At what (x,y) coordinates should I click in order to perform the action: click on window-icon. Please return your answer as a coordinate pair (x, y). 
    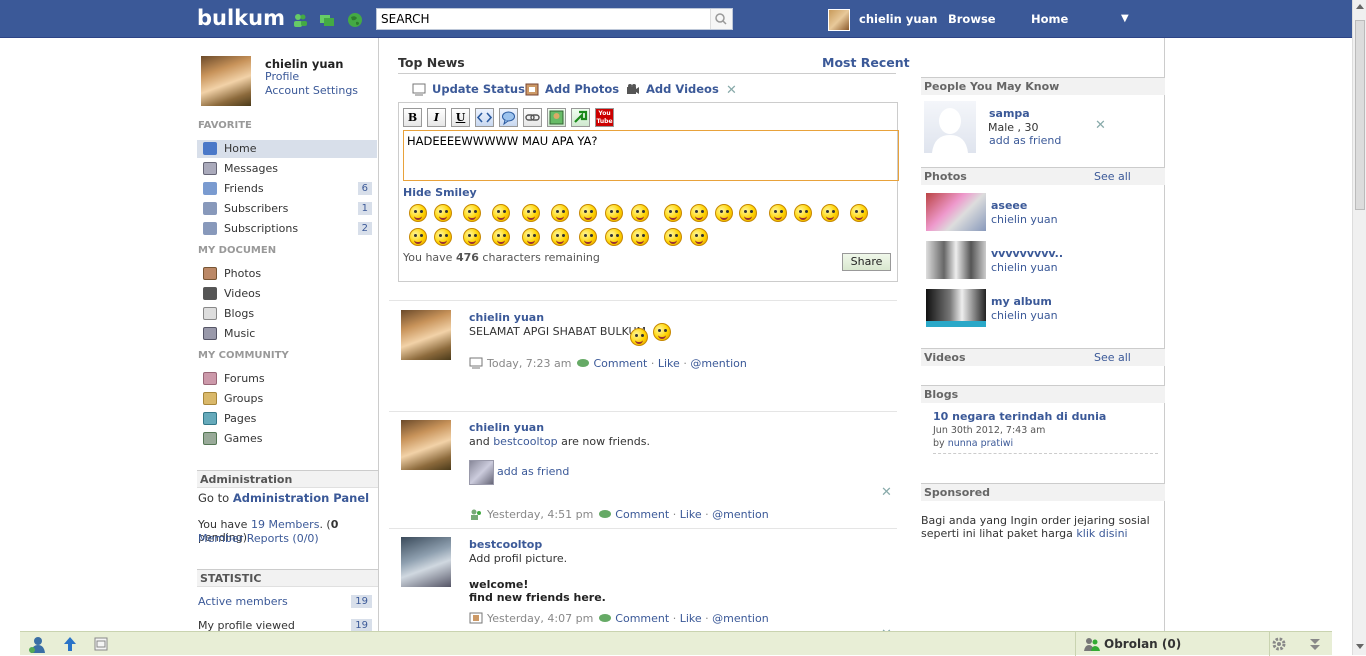
    Looking at the image, I should click on (101, 644).